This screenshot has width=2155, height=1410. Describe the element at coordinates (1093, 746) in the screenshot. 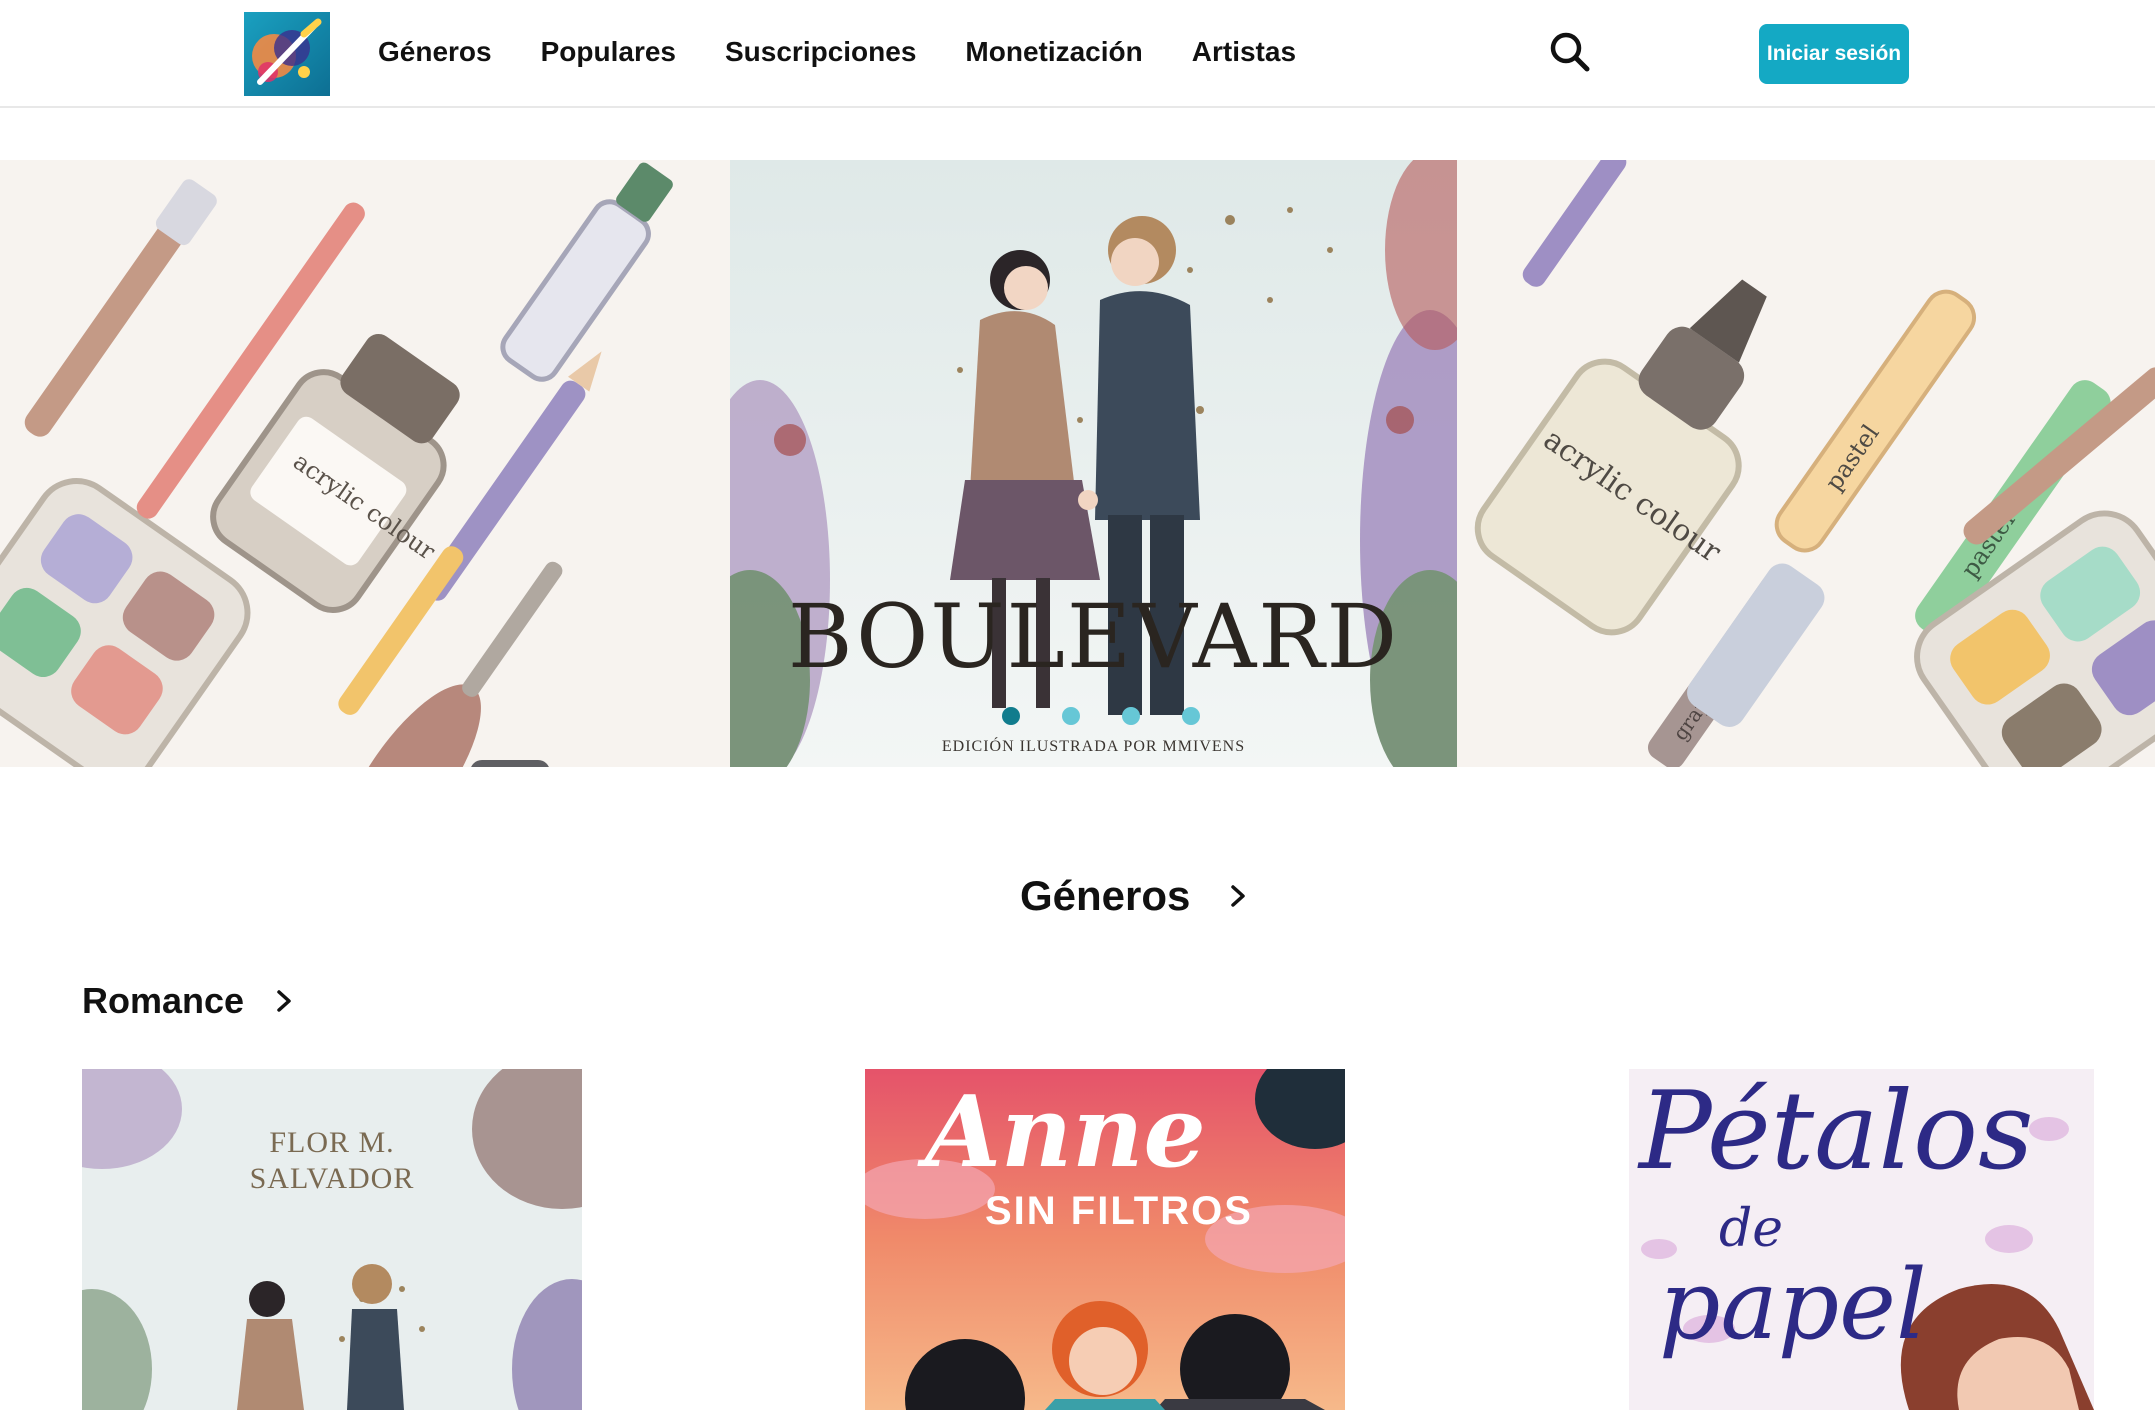

I see `hero-book-credit: EDICIÓN ILUSTRADA POR MMIVENS` at that location.